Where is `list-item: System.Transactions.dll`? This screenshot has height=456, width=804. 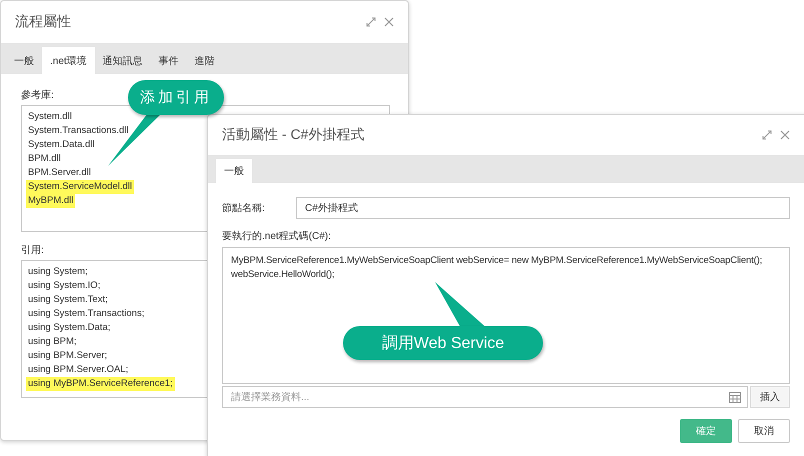
list-item: System.Transactions.dll is located at coordinates (78, 131).